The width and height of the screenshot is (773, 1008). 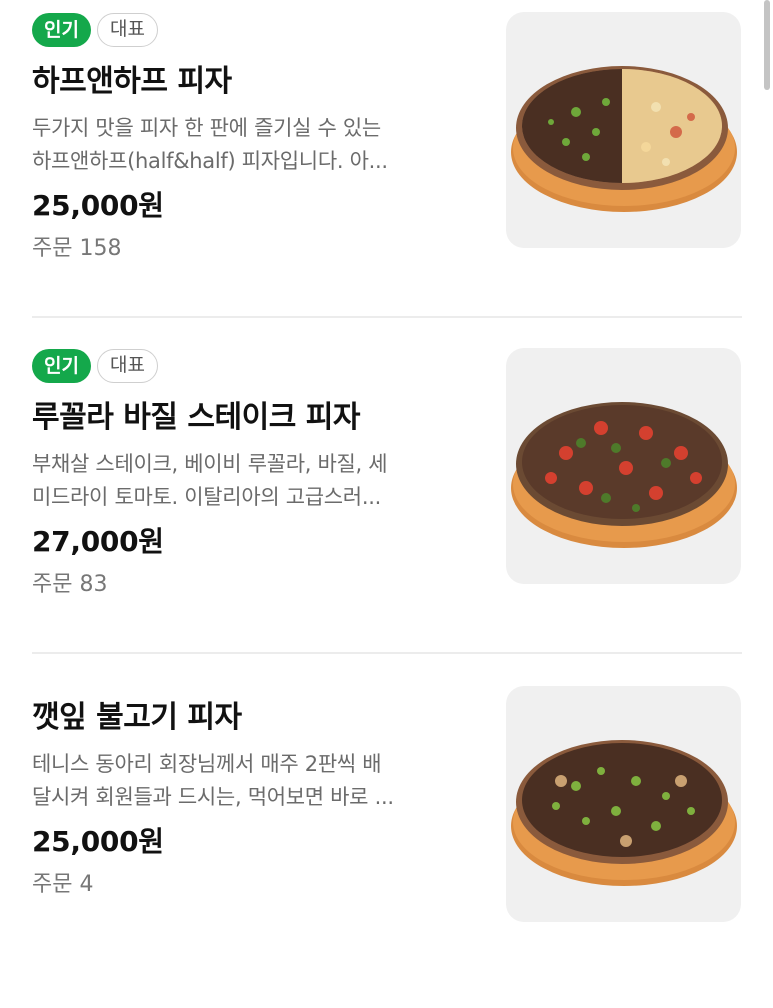 What do you see at coordinates (196, 417) in the screenshot?
I see `menu-item-name: 루꼴라 바질 스테이크 피자` at bounding box center [196, 417].